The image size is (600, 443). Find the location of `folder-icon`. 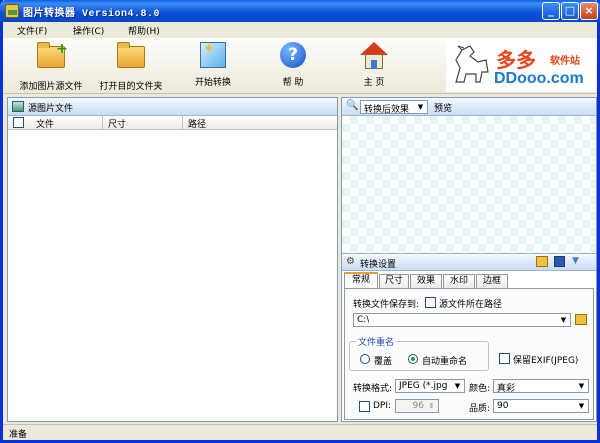

folder-icon is located at coordinates (131, 58).